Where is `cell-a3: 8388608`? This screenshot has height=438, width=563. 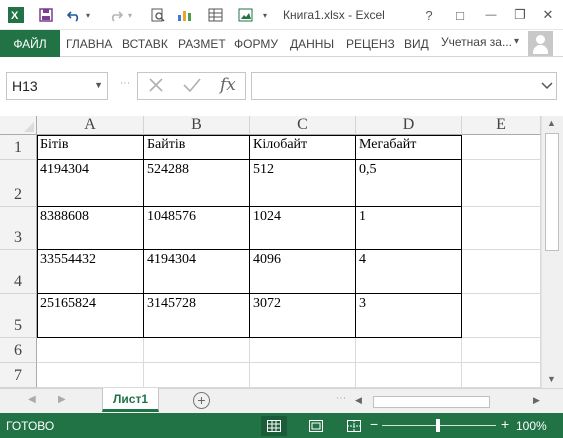
cell-a3: 8388608 is located at coordinates (90, 228).